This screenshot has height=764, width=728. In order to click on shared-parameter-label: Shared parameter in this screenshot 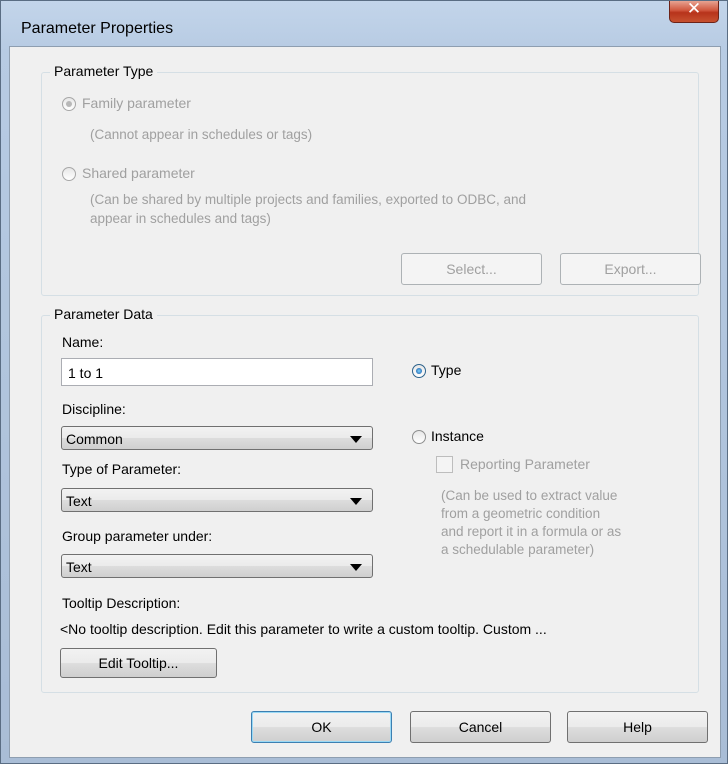, I will do `click(138, 173)`.